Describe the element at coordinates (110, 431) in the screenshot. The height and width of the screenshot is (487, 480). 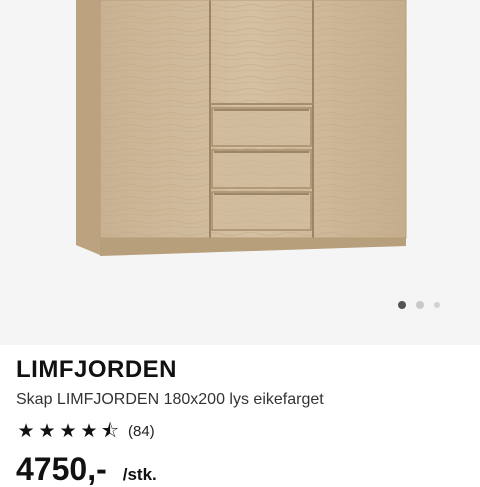
I see `star-half-icon: ⯪` at that location.